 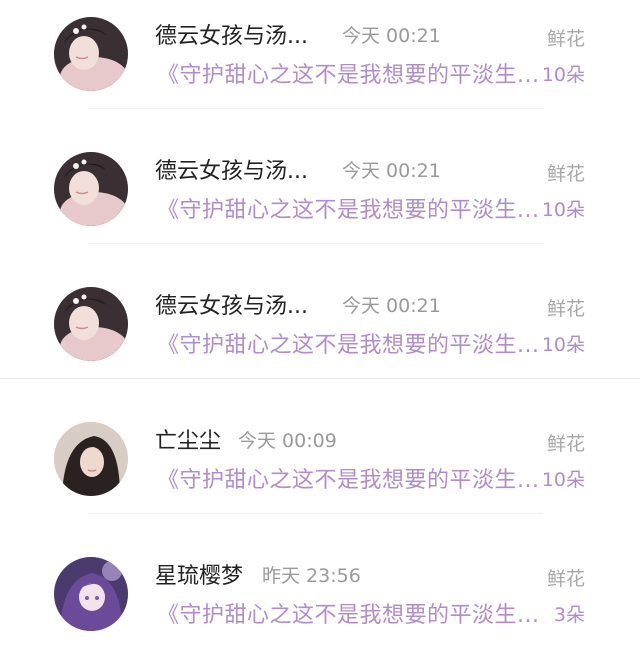 What do you see at coordinates (188, 439) in the screenshot?
I see `user-name: 亡尘尘` at bounding box center [188, 439].